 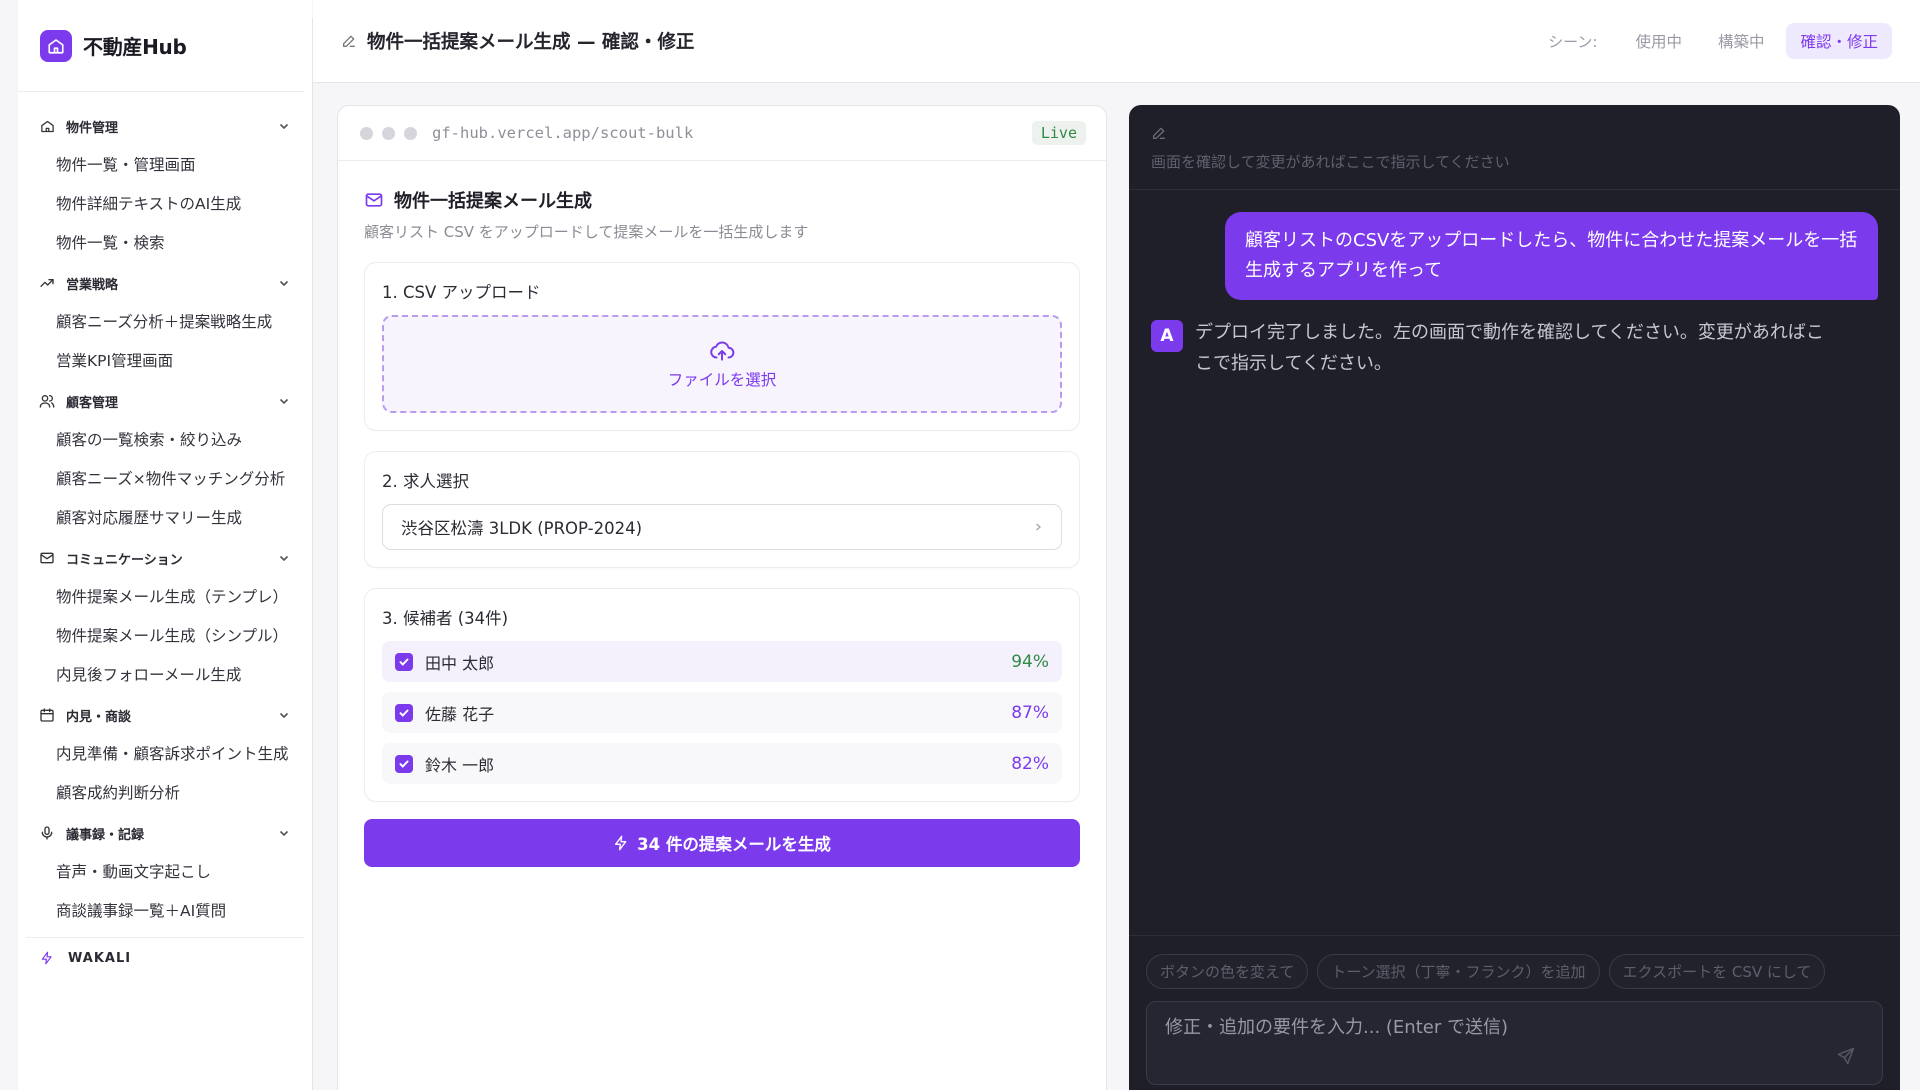 What do you see at coordinates (165, 793) in the screenshot?
I see `sidebar-item-contract-analysis: 顧客成約判断分析` at bounding box center [165, 793].